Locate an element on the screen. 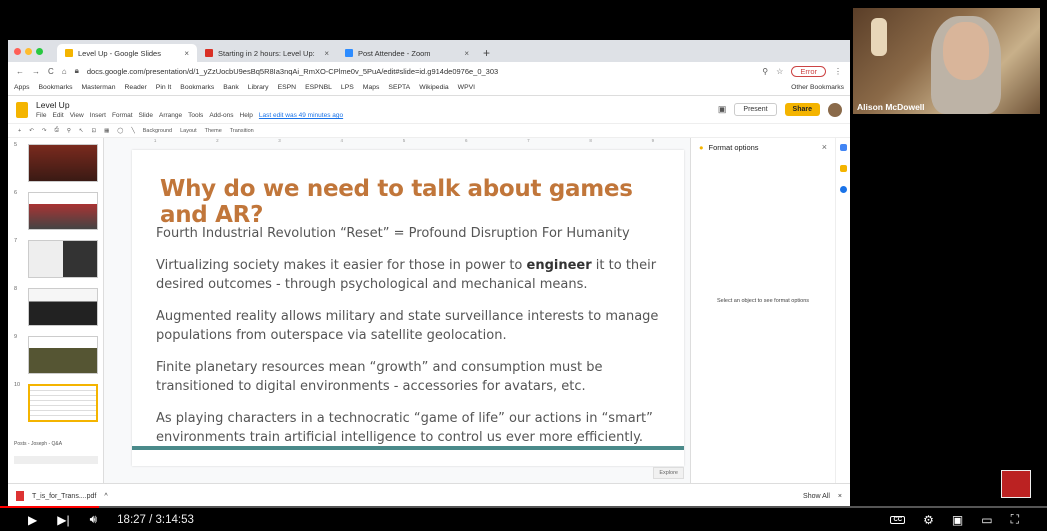  slide-filmstrip: 5 6 7 8 9 10 Posts - Joseph - Q&A is located at coordinates (56, 310).